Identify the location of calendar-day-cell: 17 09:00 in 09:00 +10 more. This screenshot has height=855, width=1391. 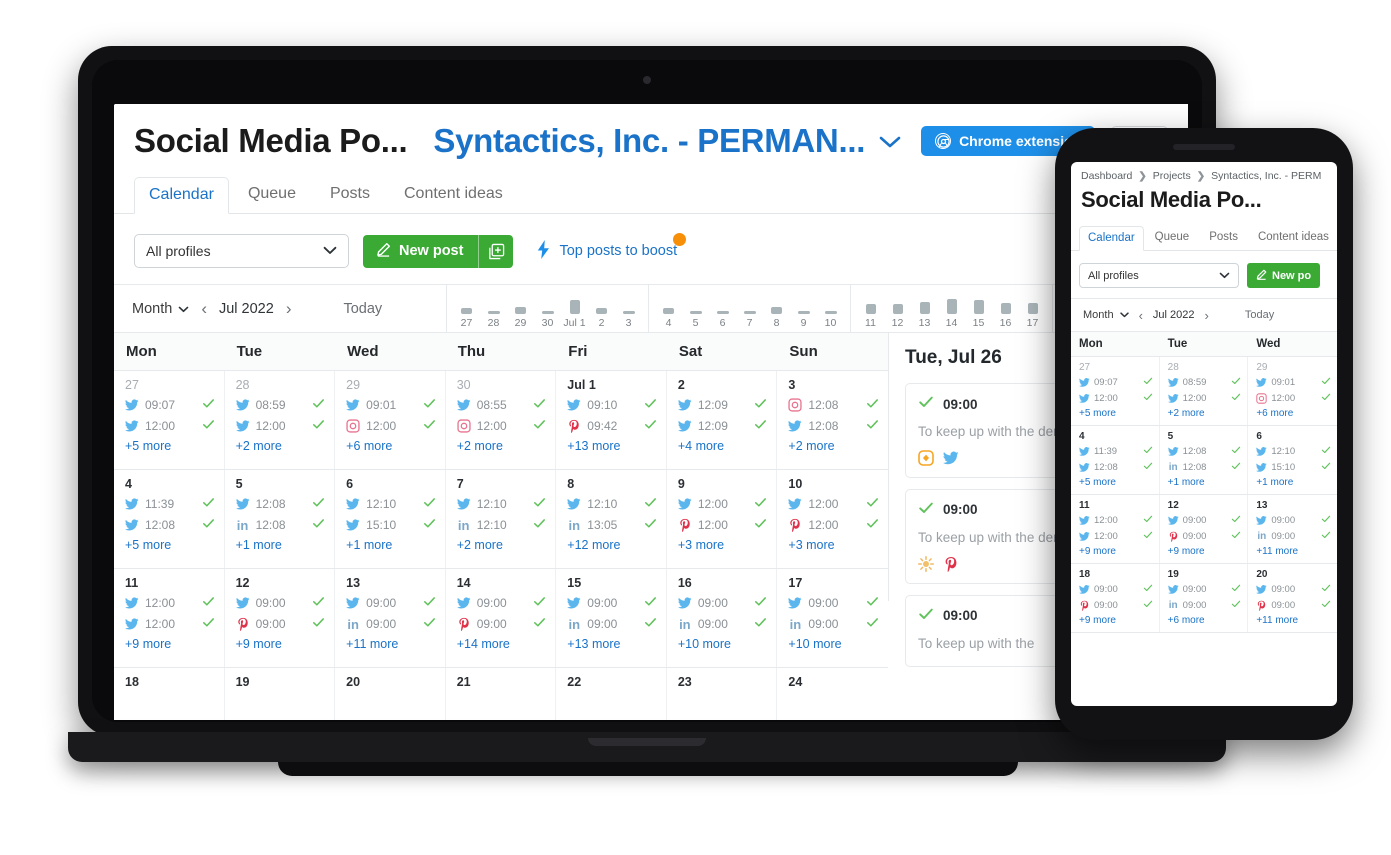
(832, 618).